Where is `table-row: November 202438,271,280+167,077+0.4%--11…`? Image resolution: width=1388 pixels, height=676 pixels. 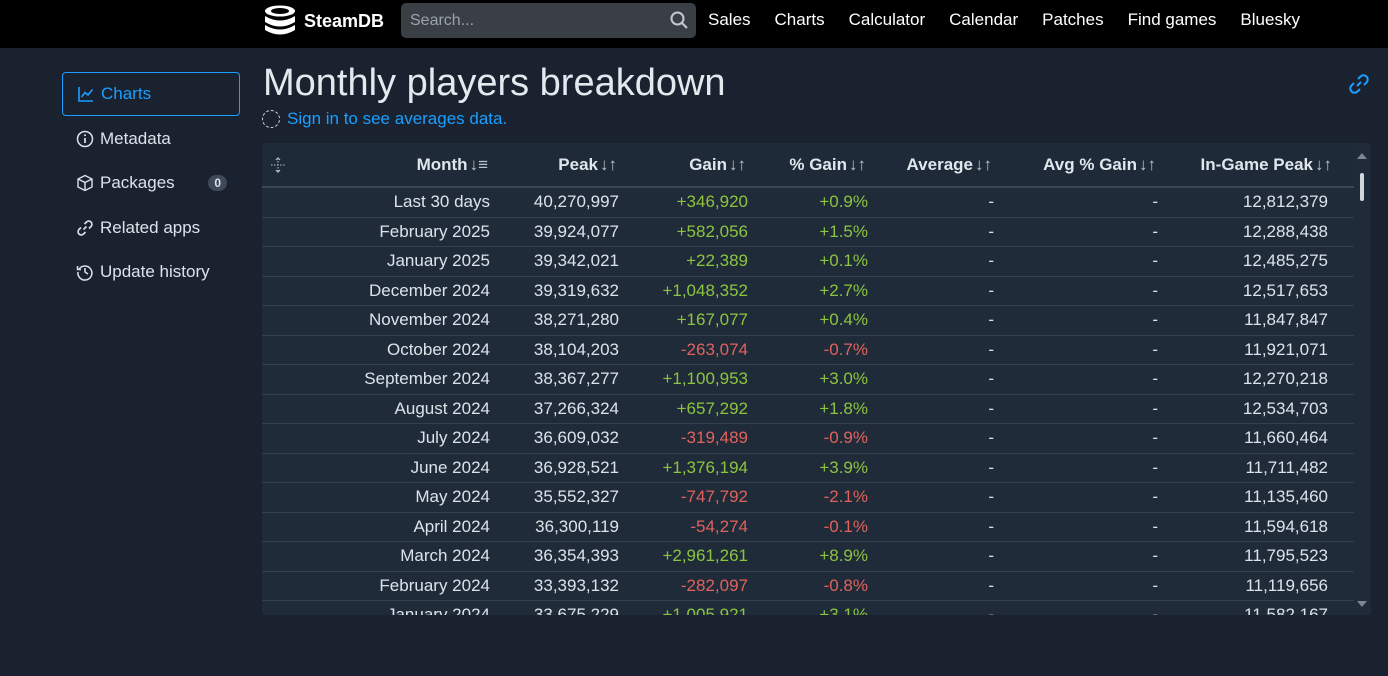 table-row: November 202438,271,280+167,077+0.4%--11… is located at coordinates (808, 321).